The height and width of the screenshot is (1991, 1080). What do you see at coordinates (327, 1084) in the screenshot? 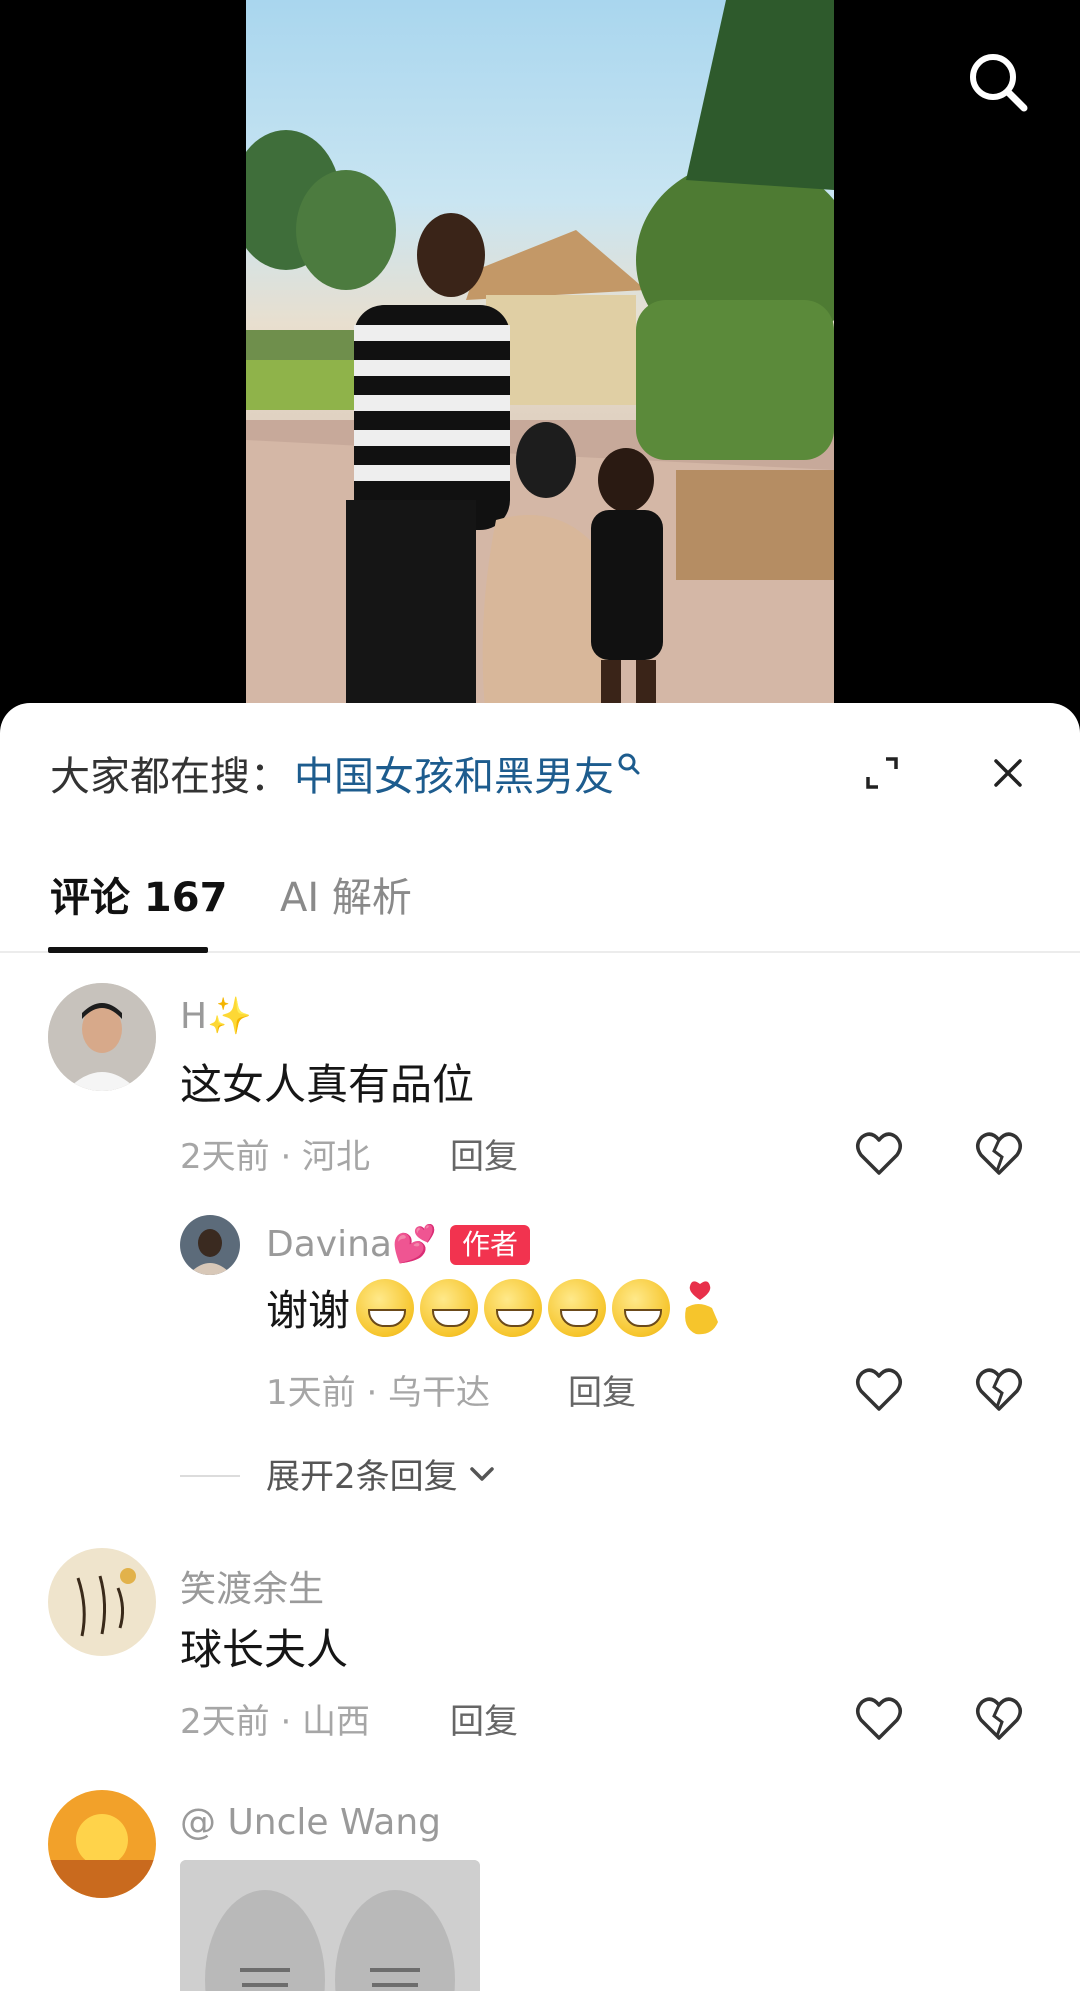
I see `comment-text: 这女人真有品位` at bounding box center [327, 1084].